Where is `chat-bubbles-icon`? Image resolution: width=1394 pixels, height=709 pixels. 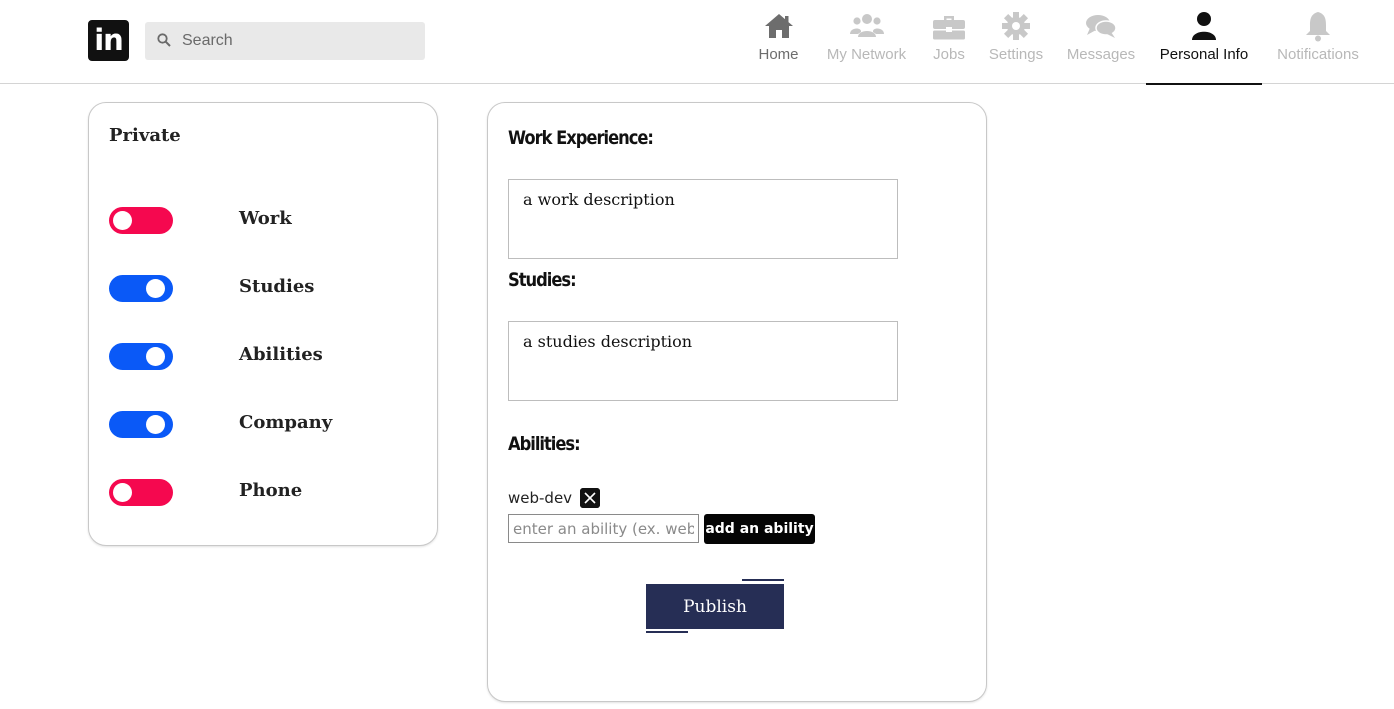 chat-bubbles-icon is located at coordinates (1101, 26).